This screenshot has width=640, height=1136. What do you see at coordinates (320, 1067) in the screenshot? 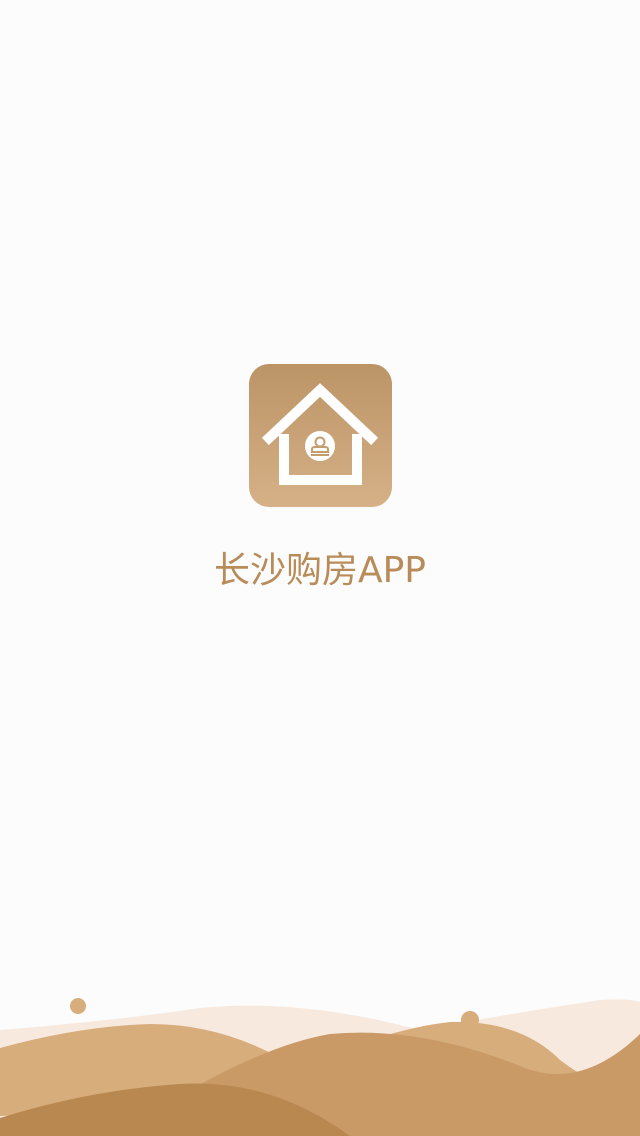
I see `decorative-hills` at bounding box center [320, 1067].